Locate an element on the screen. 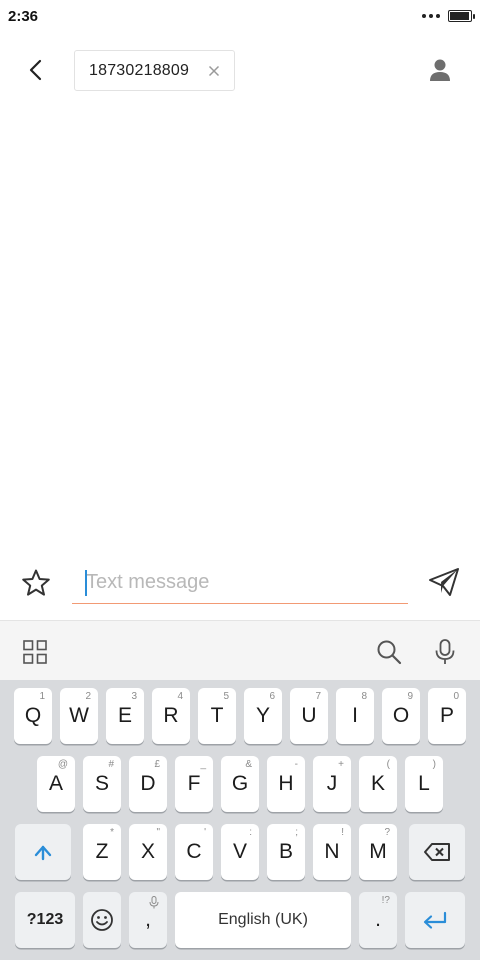  key-hint: : is located at coordinates (250, 832).